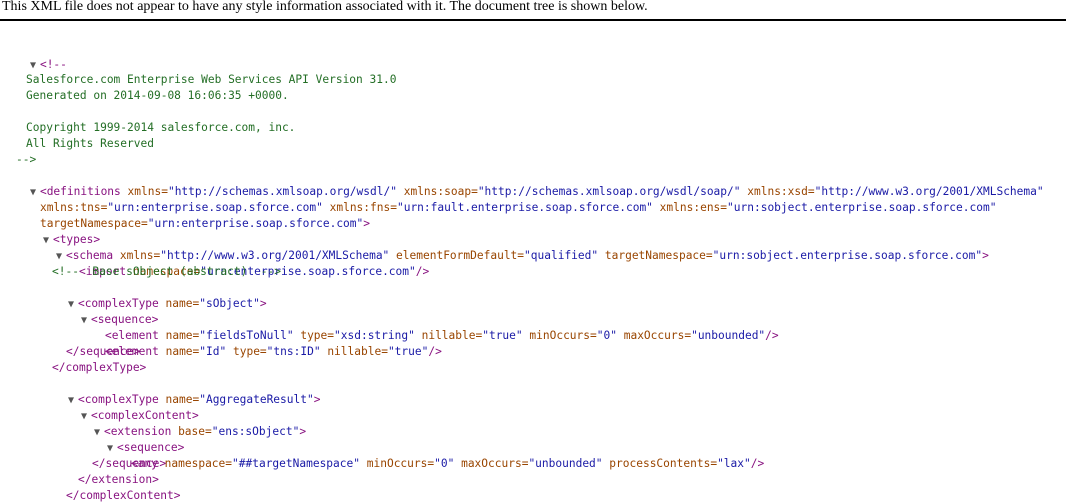 This screenshot has width=1066, height=504. I want to click on base-sobject-comment: <!-- Base sObject (abstract) -->, so click(167, 271).